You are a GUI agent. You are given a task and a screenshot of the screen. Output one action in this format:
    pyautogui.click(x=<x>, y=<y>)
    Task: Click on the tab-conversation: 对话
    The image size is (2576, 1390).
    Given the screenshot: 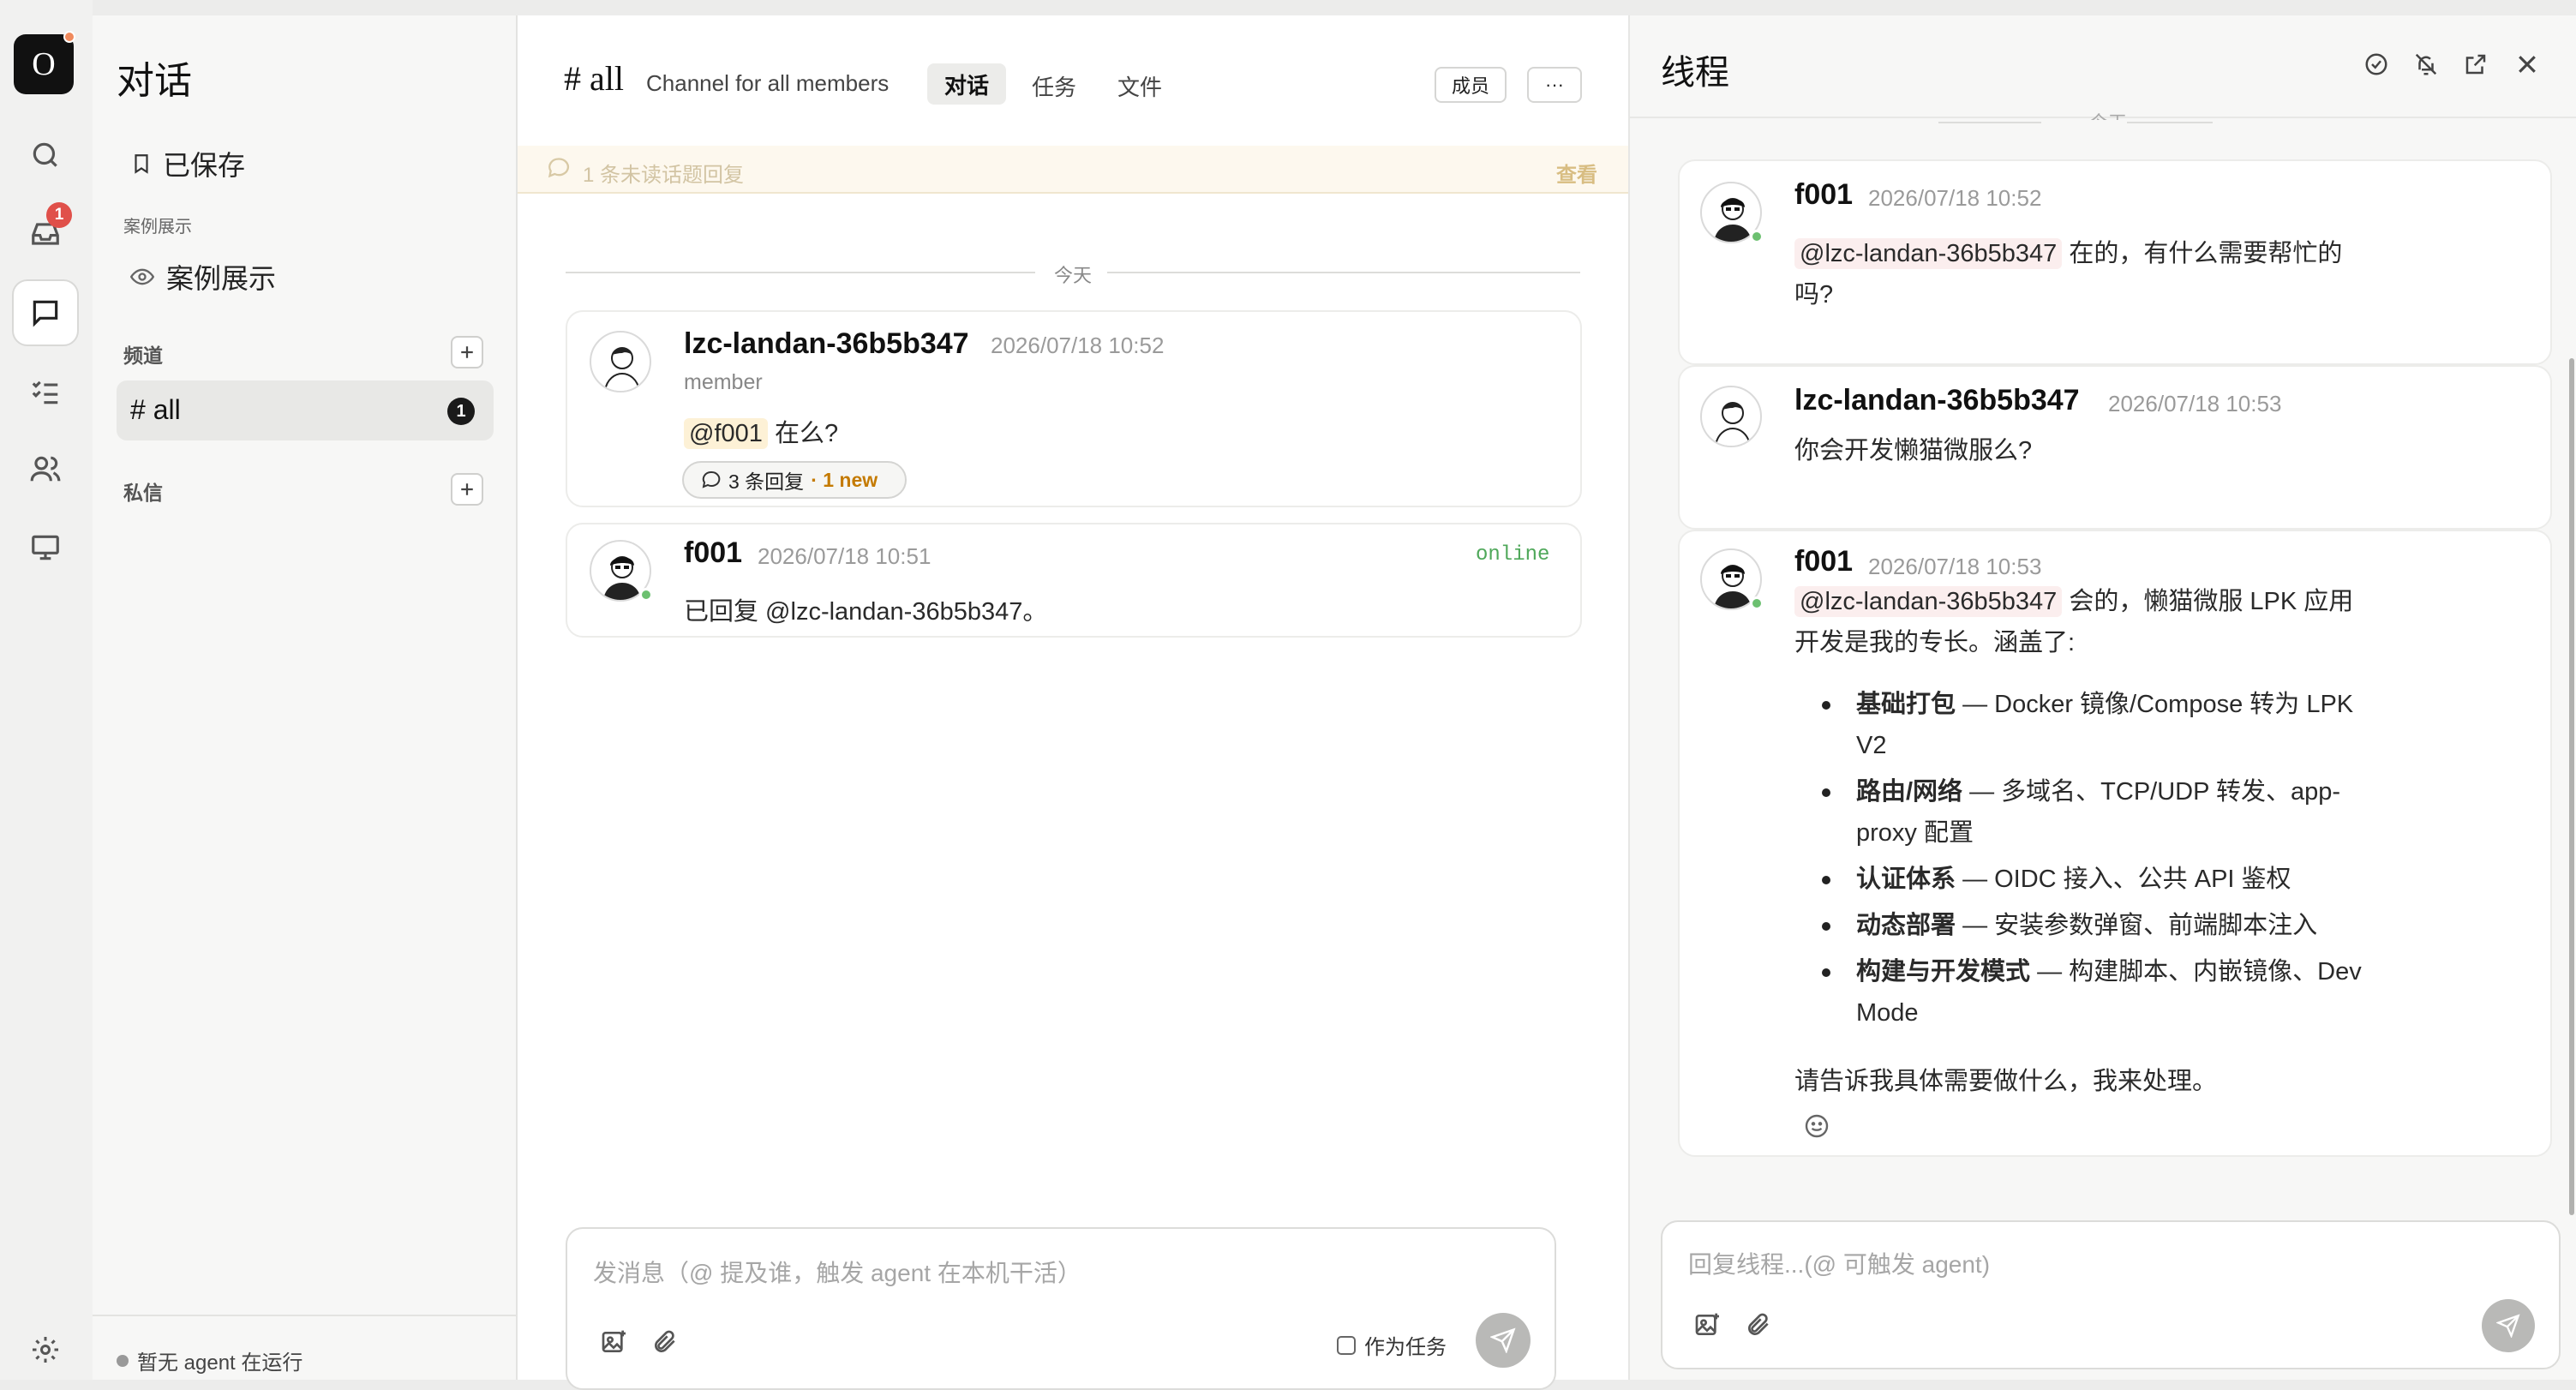 What is the action you would take?
    pyautogui.click(x=966, y=84)
    